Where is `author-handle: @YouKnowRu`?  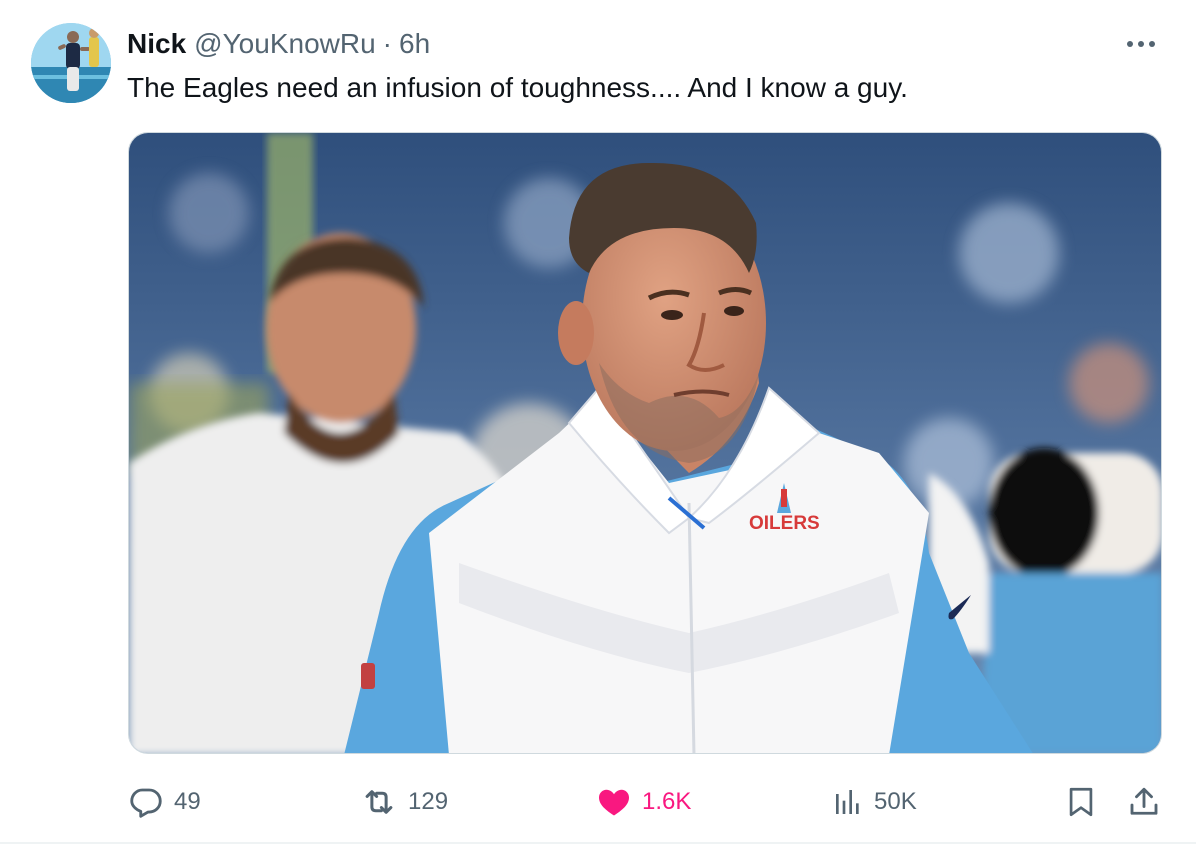 author-handle: @YouKnowRu is located at coordinates (285, 44).